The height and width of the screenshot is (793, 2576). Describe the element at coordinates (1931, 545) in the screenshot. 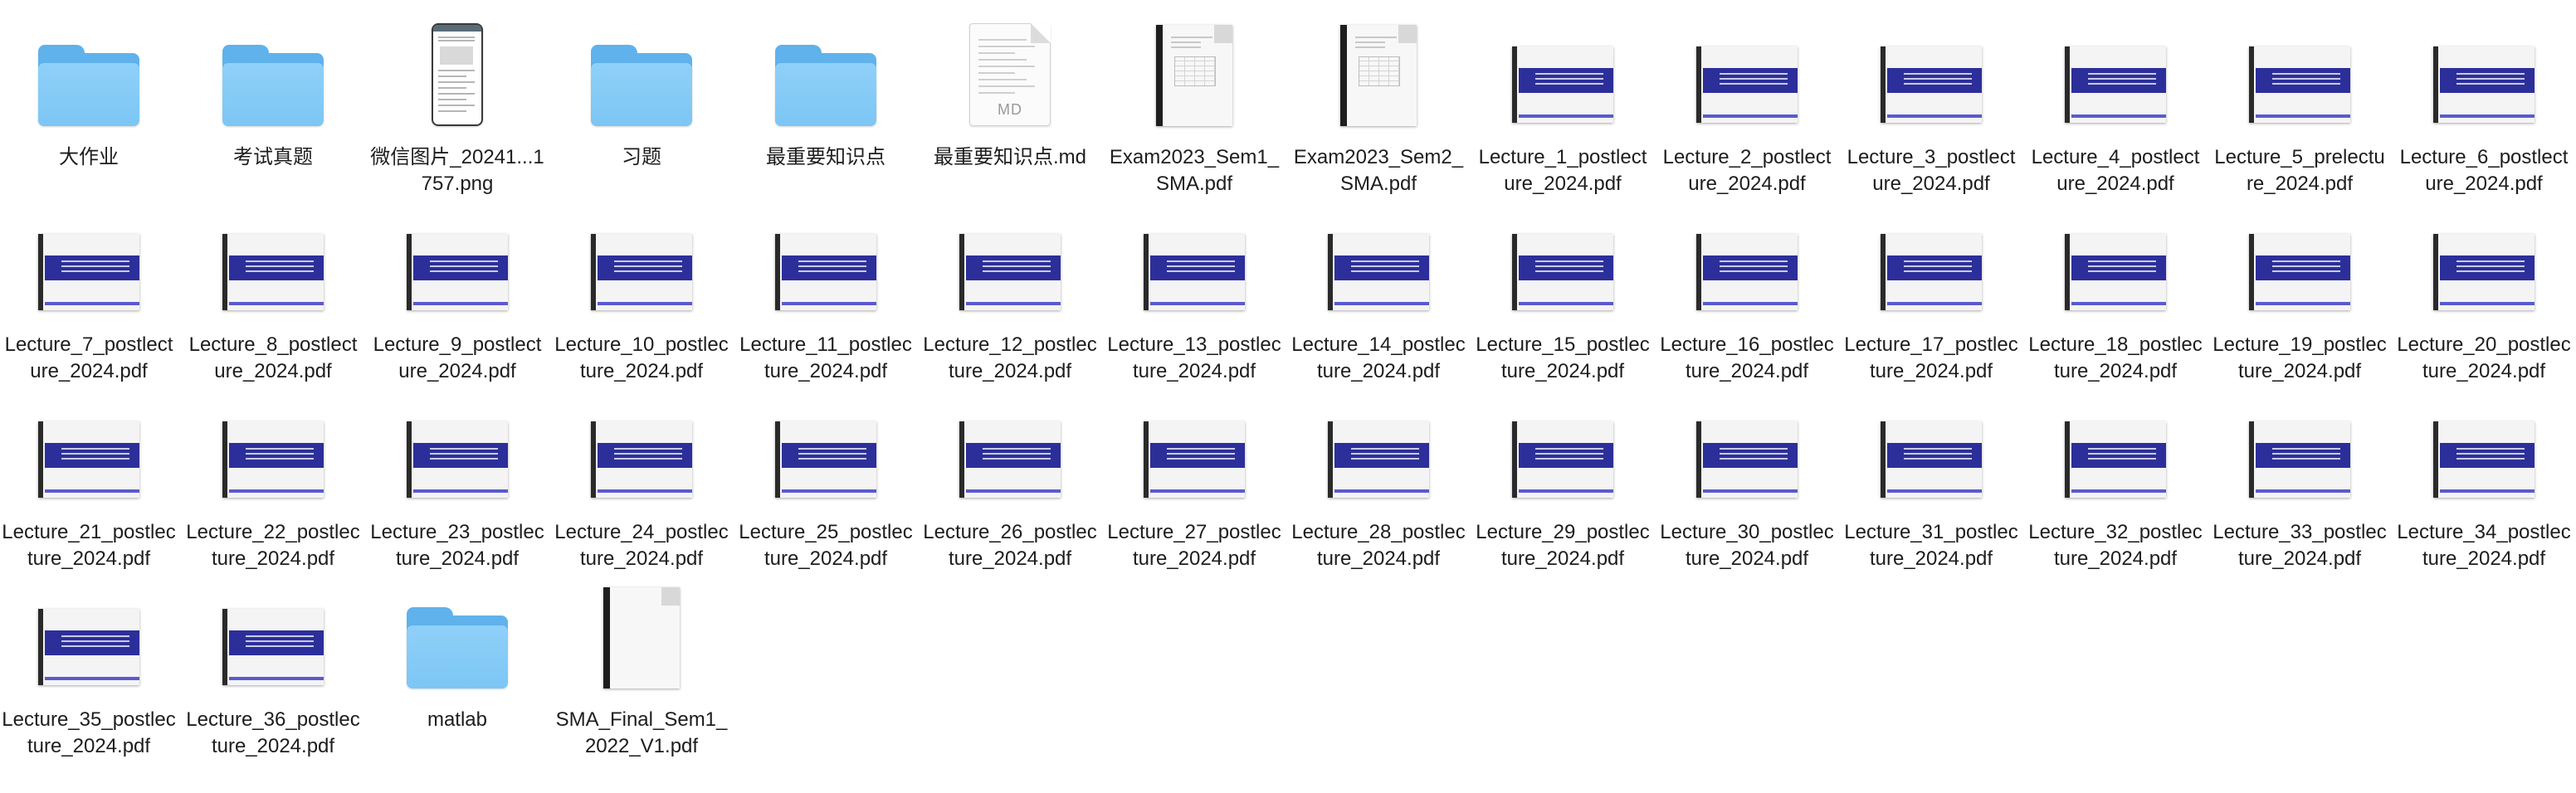

I see `file-name-label: Lecture_31_postlecture_2024.pdf` at that location.